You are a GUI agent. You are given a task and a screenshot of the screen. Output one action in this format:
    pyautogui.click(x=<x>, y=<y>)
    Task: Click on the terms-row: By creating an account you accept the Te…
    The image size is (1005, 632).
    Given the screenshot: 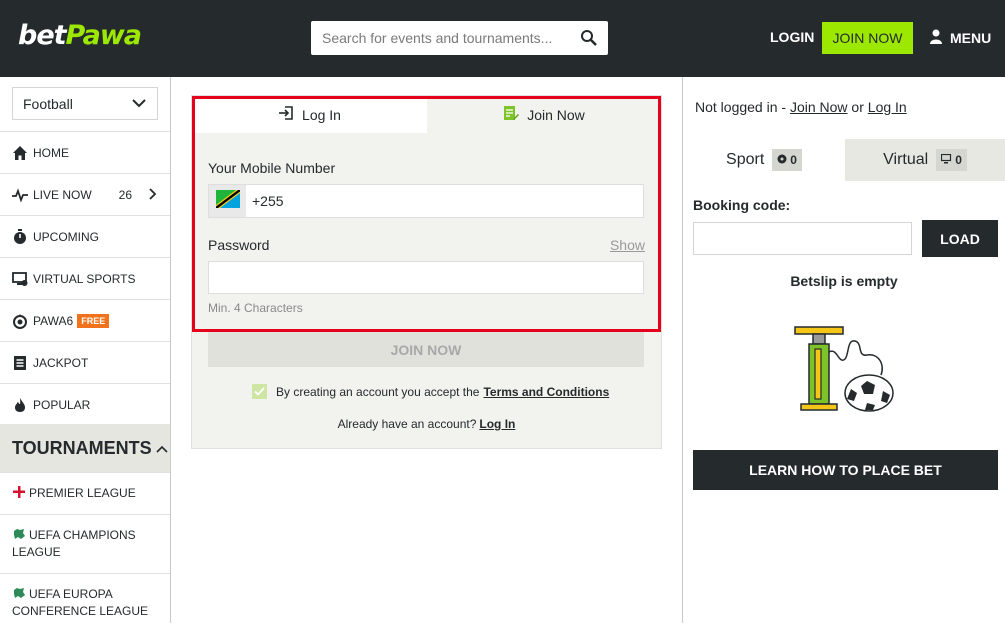 What is the action you would take?
    pyautogui.click(x=430, y=391)
    